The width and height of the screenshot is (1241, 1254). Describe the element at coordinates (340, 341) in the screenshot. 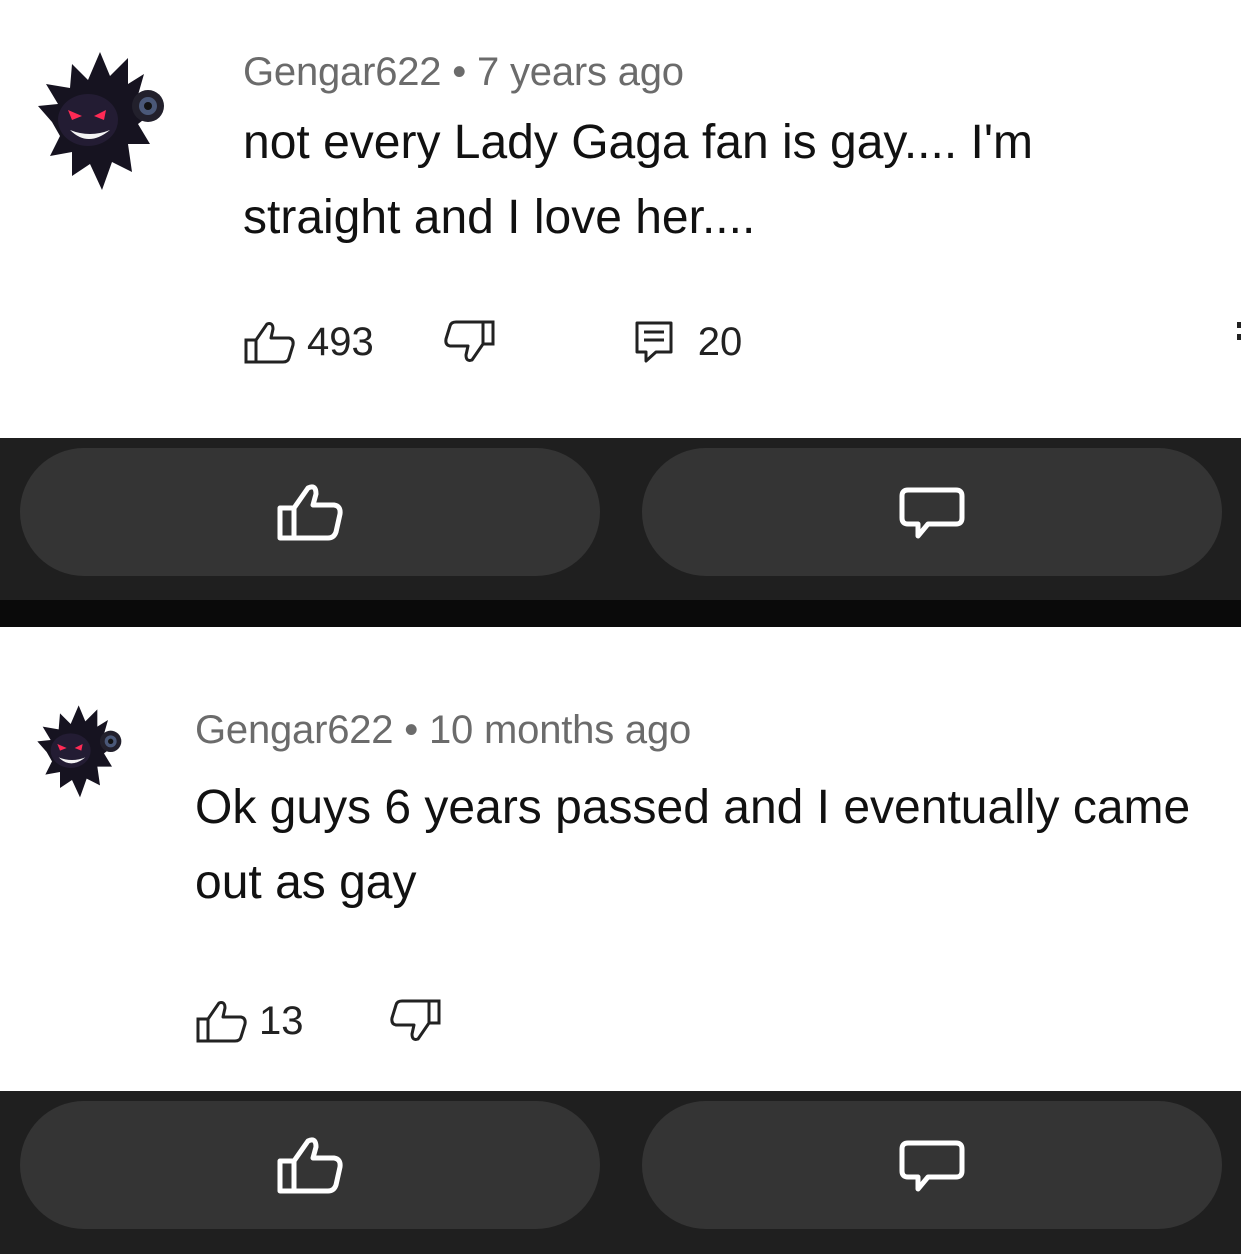

I see `like-count: 493` at that location.